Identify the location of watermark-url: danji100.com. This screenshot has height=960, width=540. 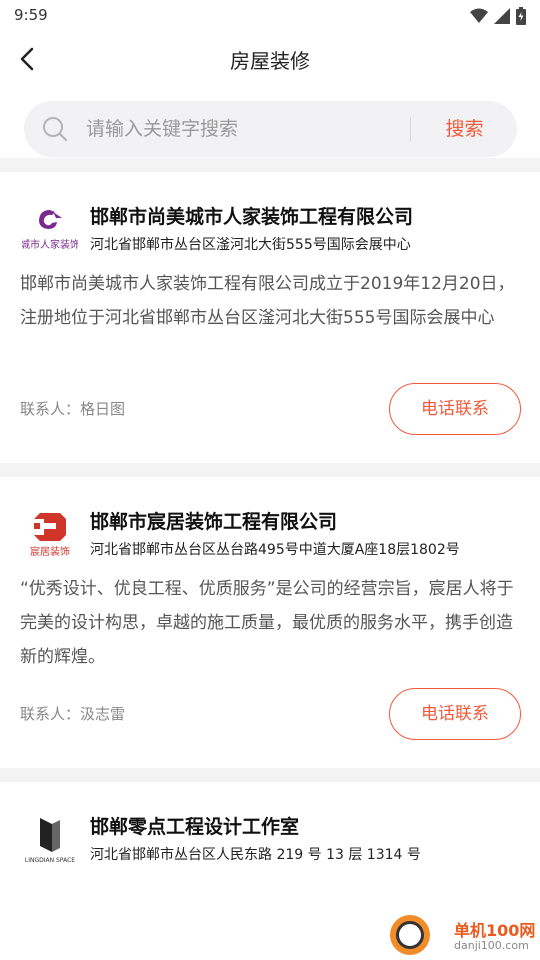
(491, 945).